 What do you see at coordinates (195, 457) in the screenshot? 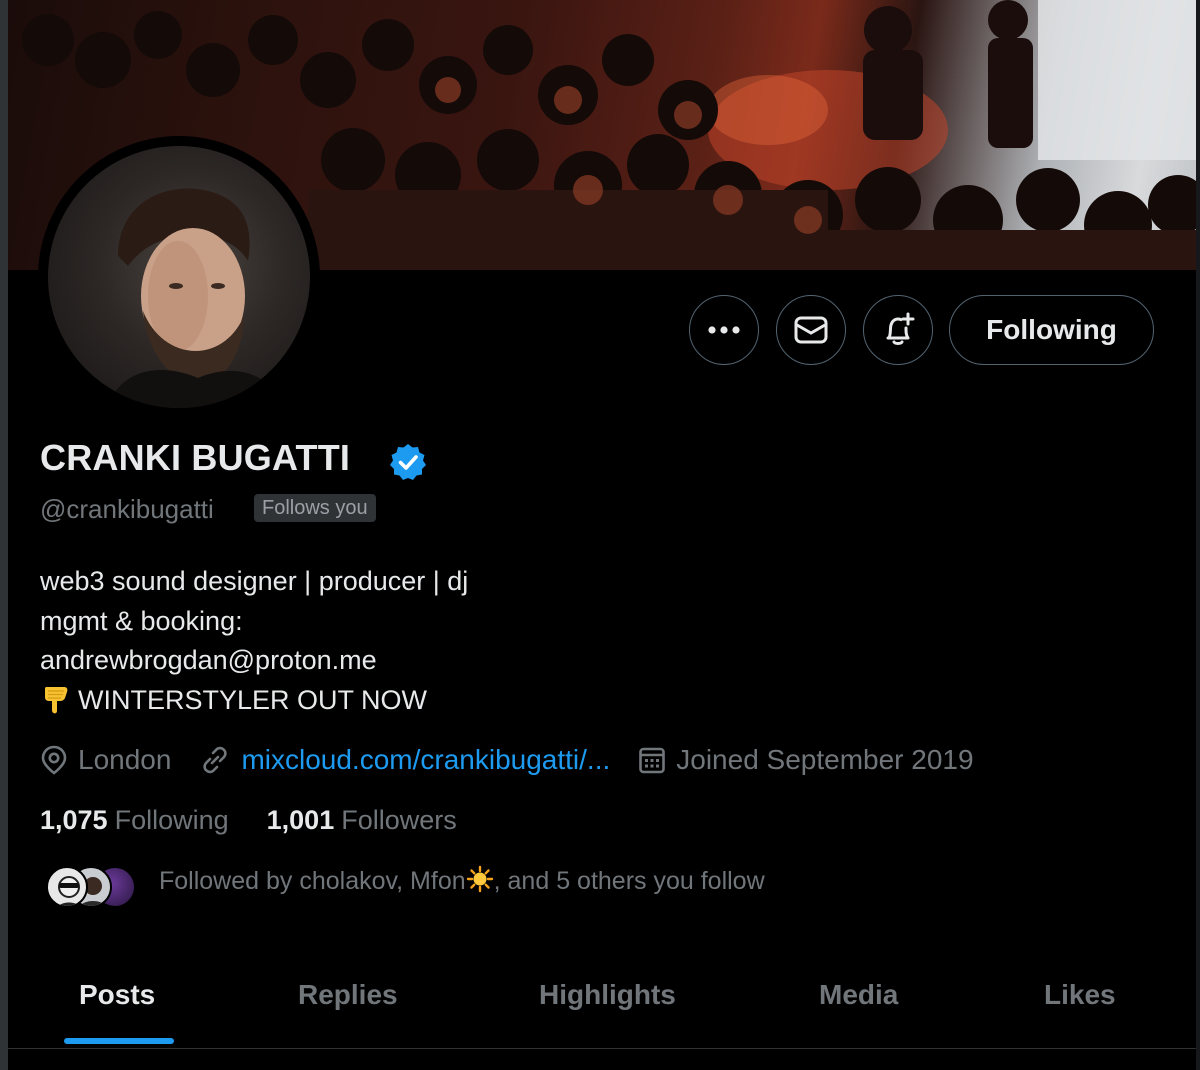
I see `display-name: CRANKI BUGATTI` at bounding box center [195, 457].